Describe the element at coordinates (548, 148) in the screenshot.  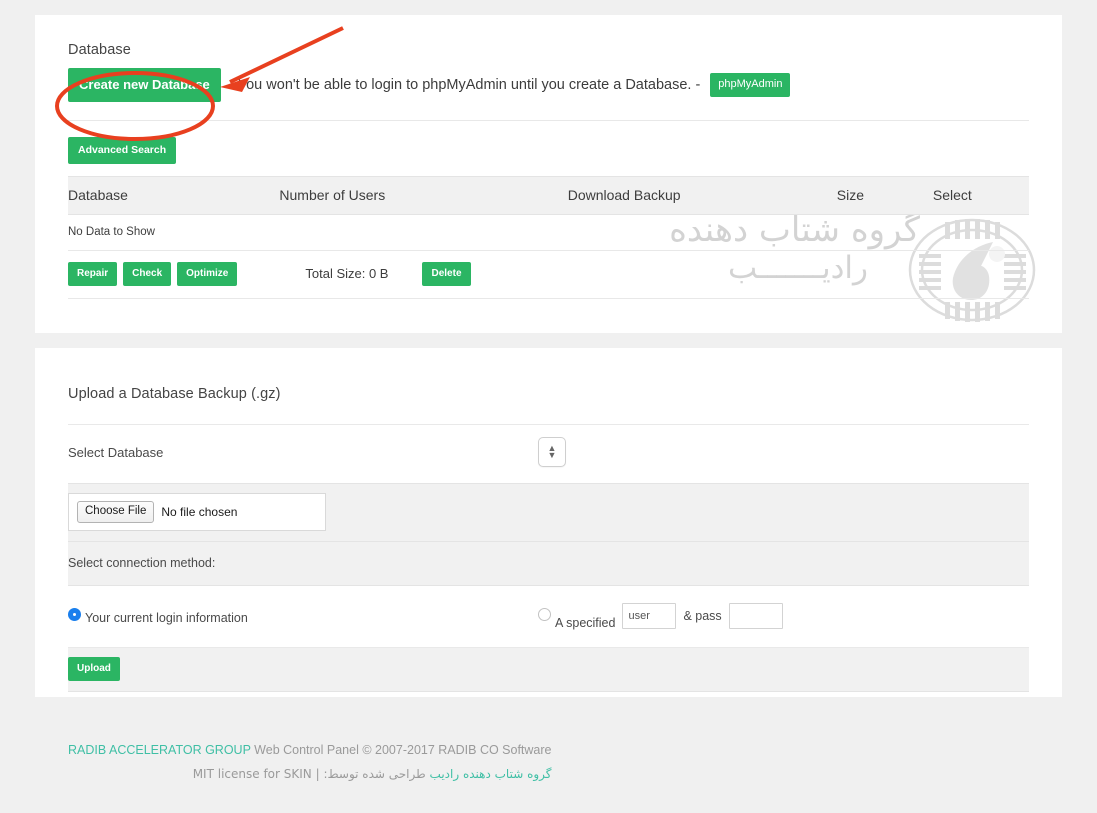
I see `advanced-search-row: Advanced Search` at that location.